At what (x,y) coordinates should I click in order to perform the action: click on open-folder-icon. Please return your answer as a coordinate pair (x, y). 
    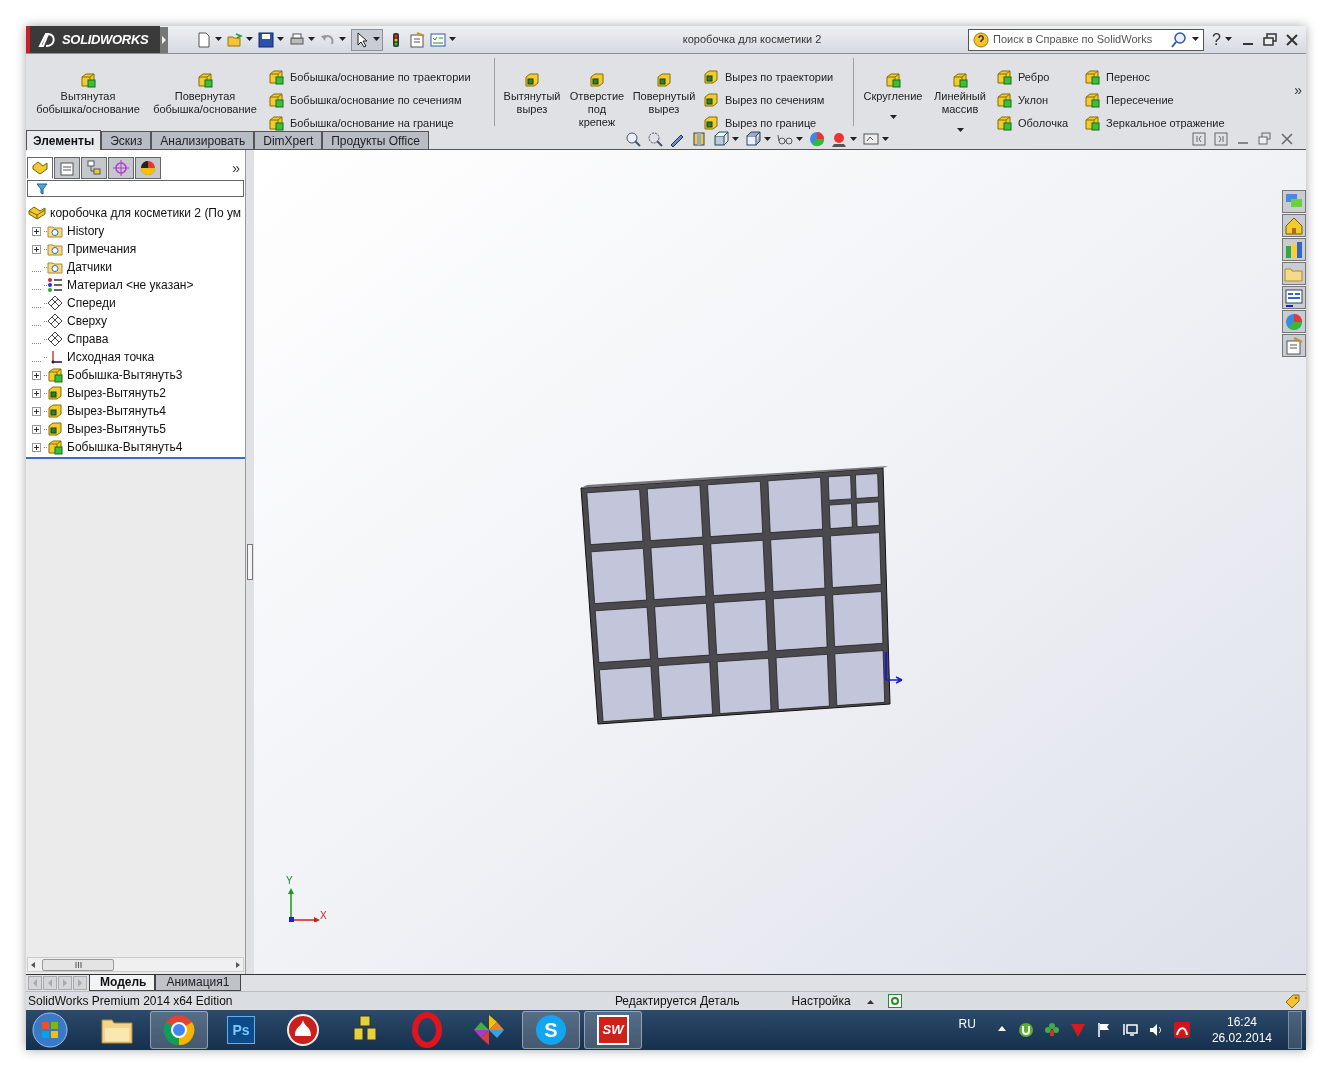
    Looking at the image, I should click on (235, 39).